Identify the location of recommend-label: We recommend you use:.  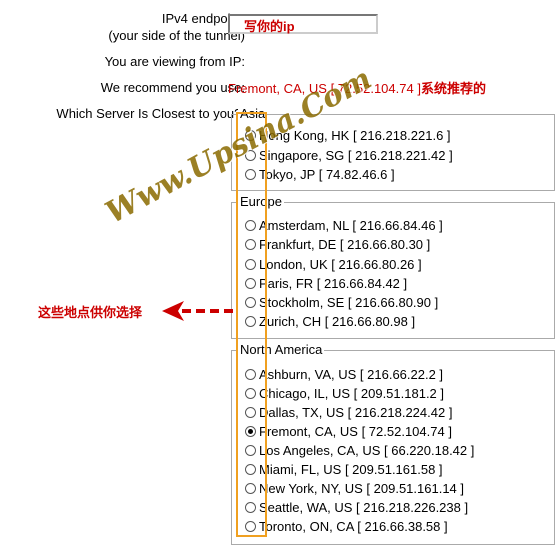
(172, 87).